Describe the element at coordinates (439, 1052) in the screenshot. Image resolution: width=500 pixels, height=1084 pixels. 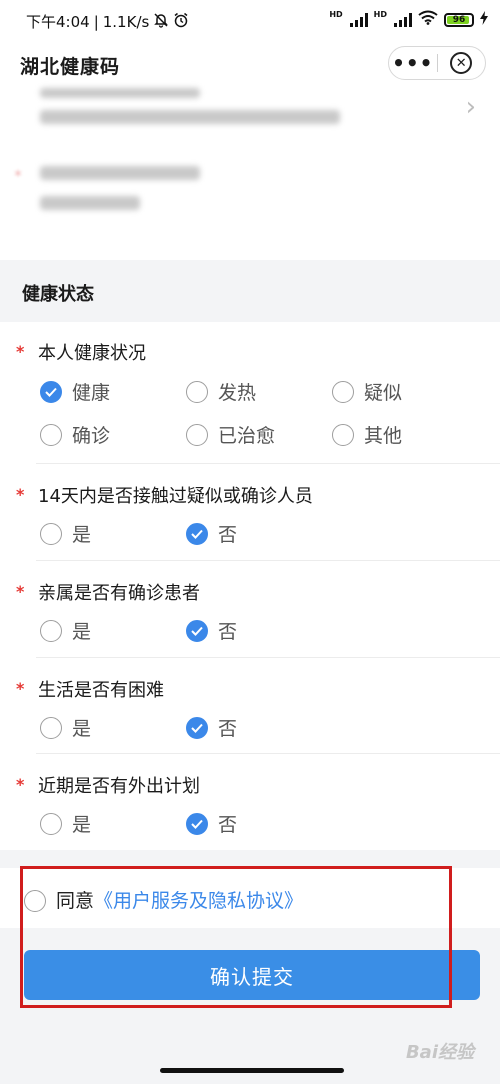
I see `watermark: Bai经验` at that location.